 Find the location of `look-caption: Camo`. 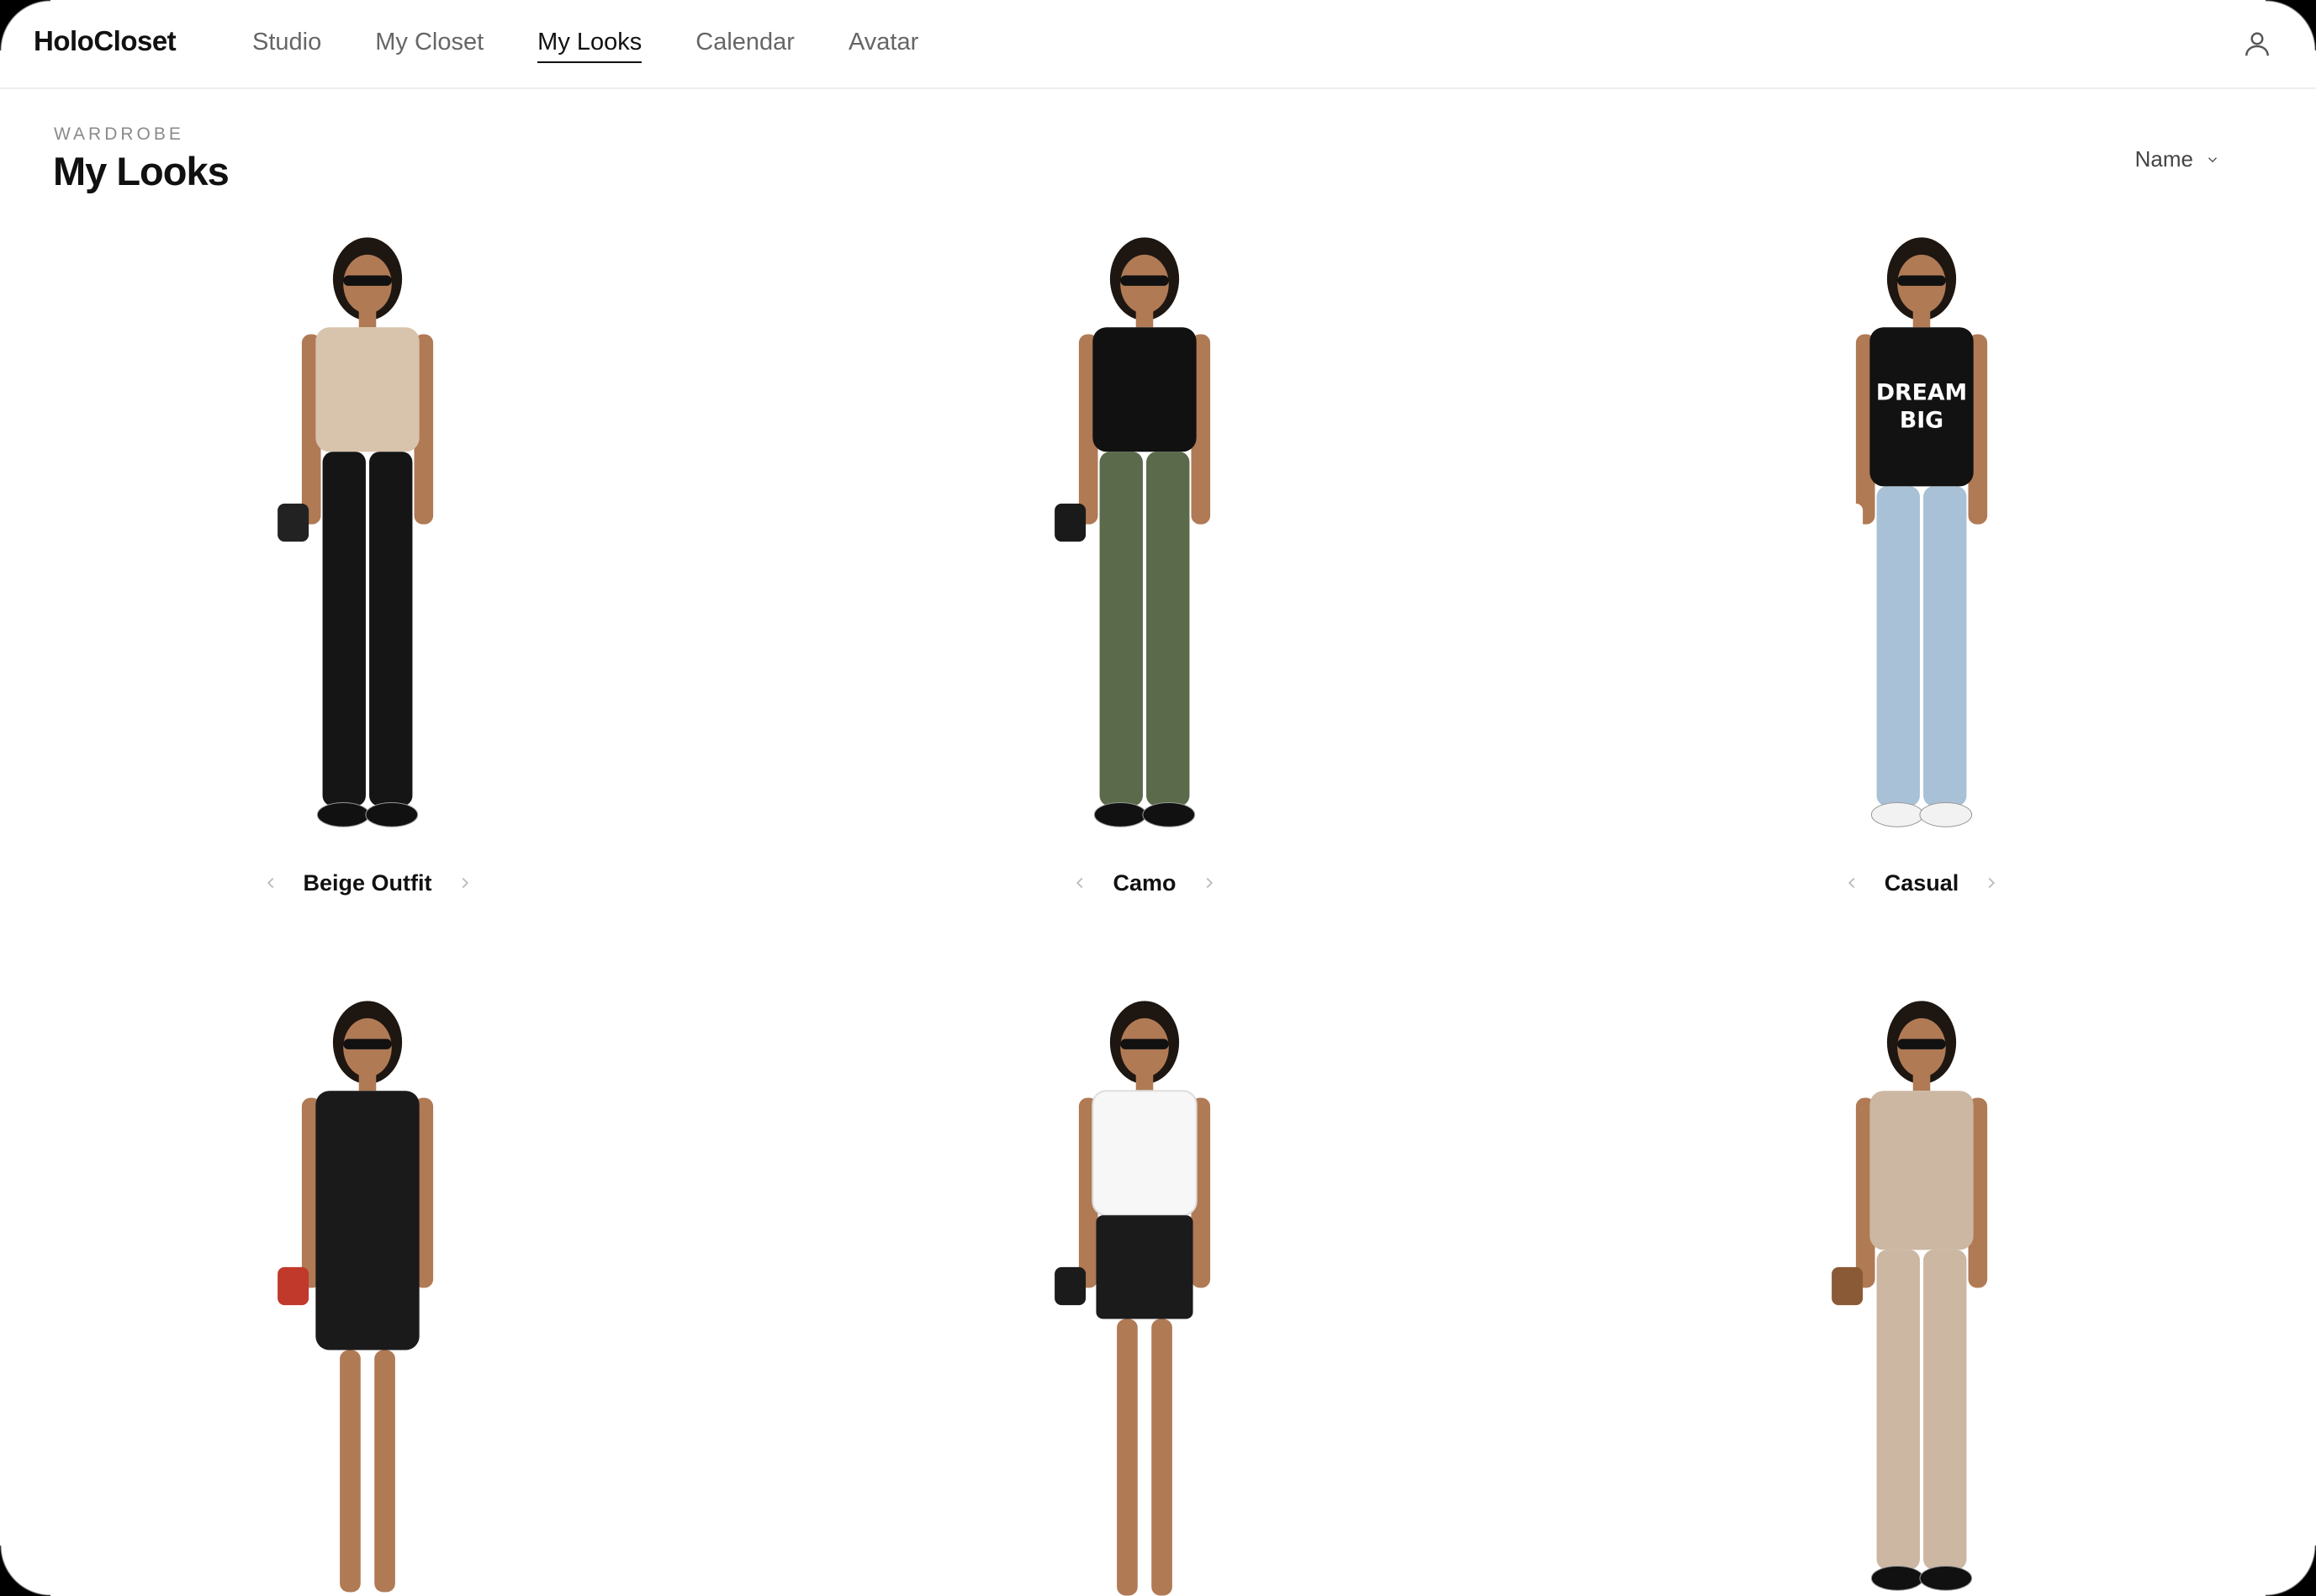

look-caption: Camo is located at coordinates (1144, 883).